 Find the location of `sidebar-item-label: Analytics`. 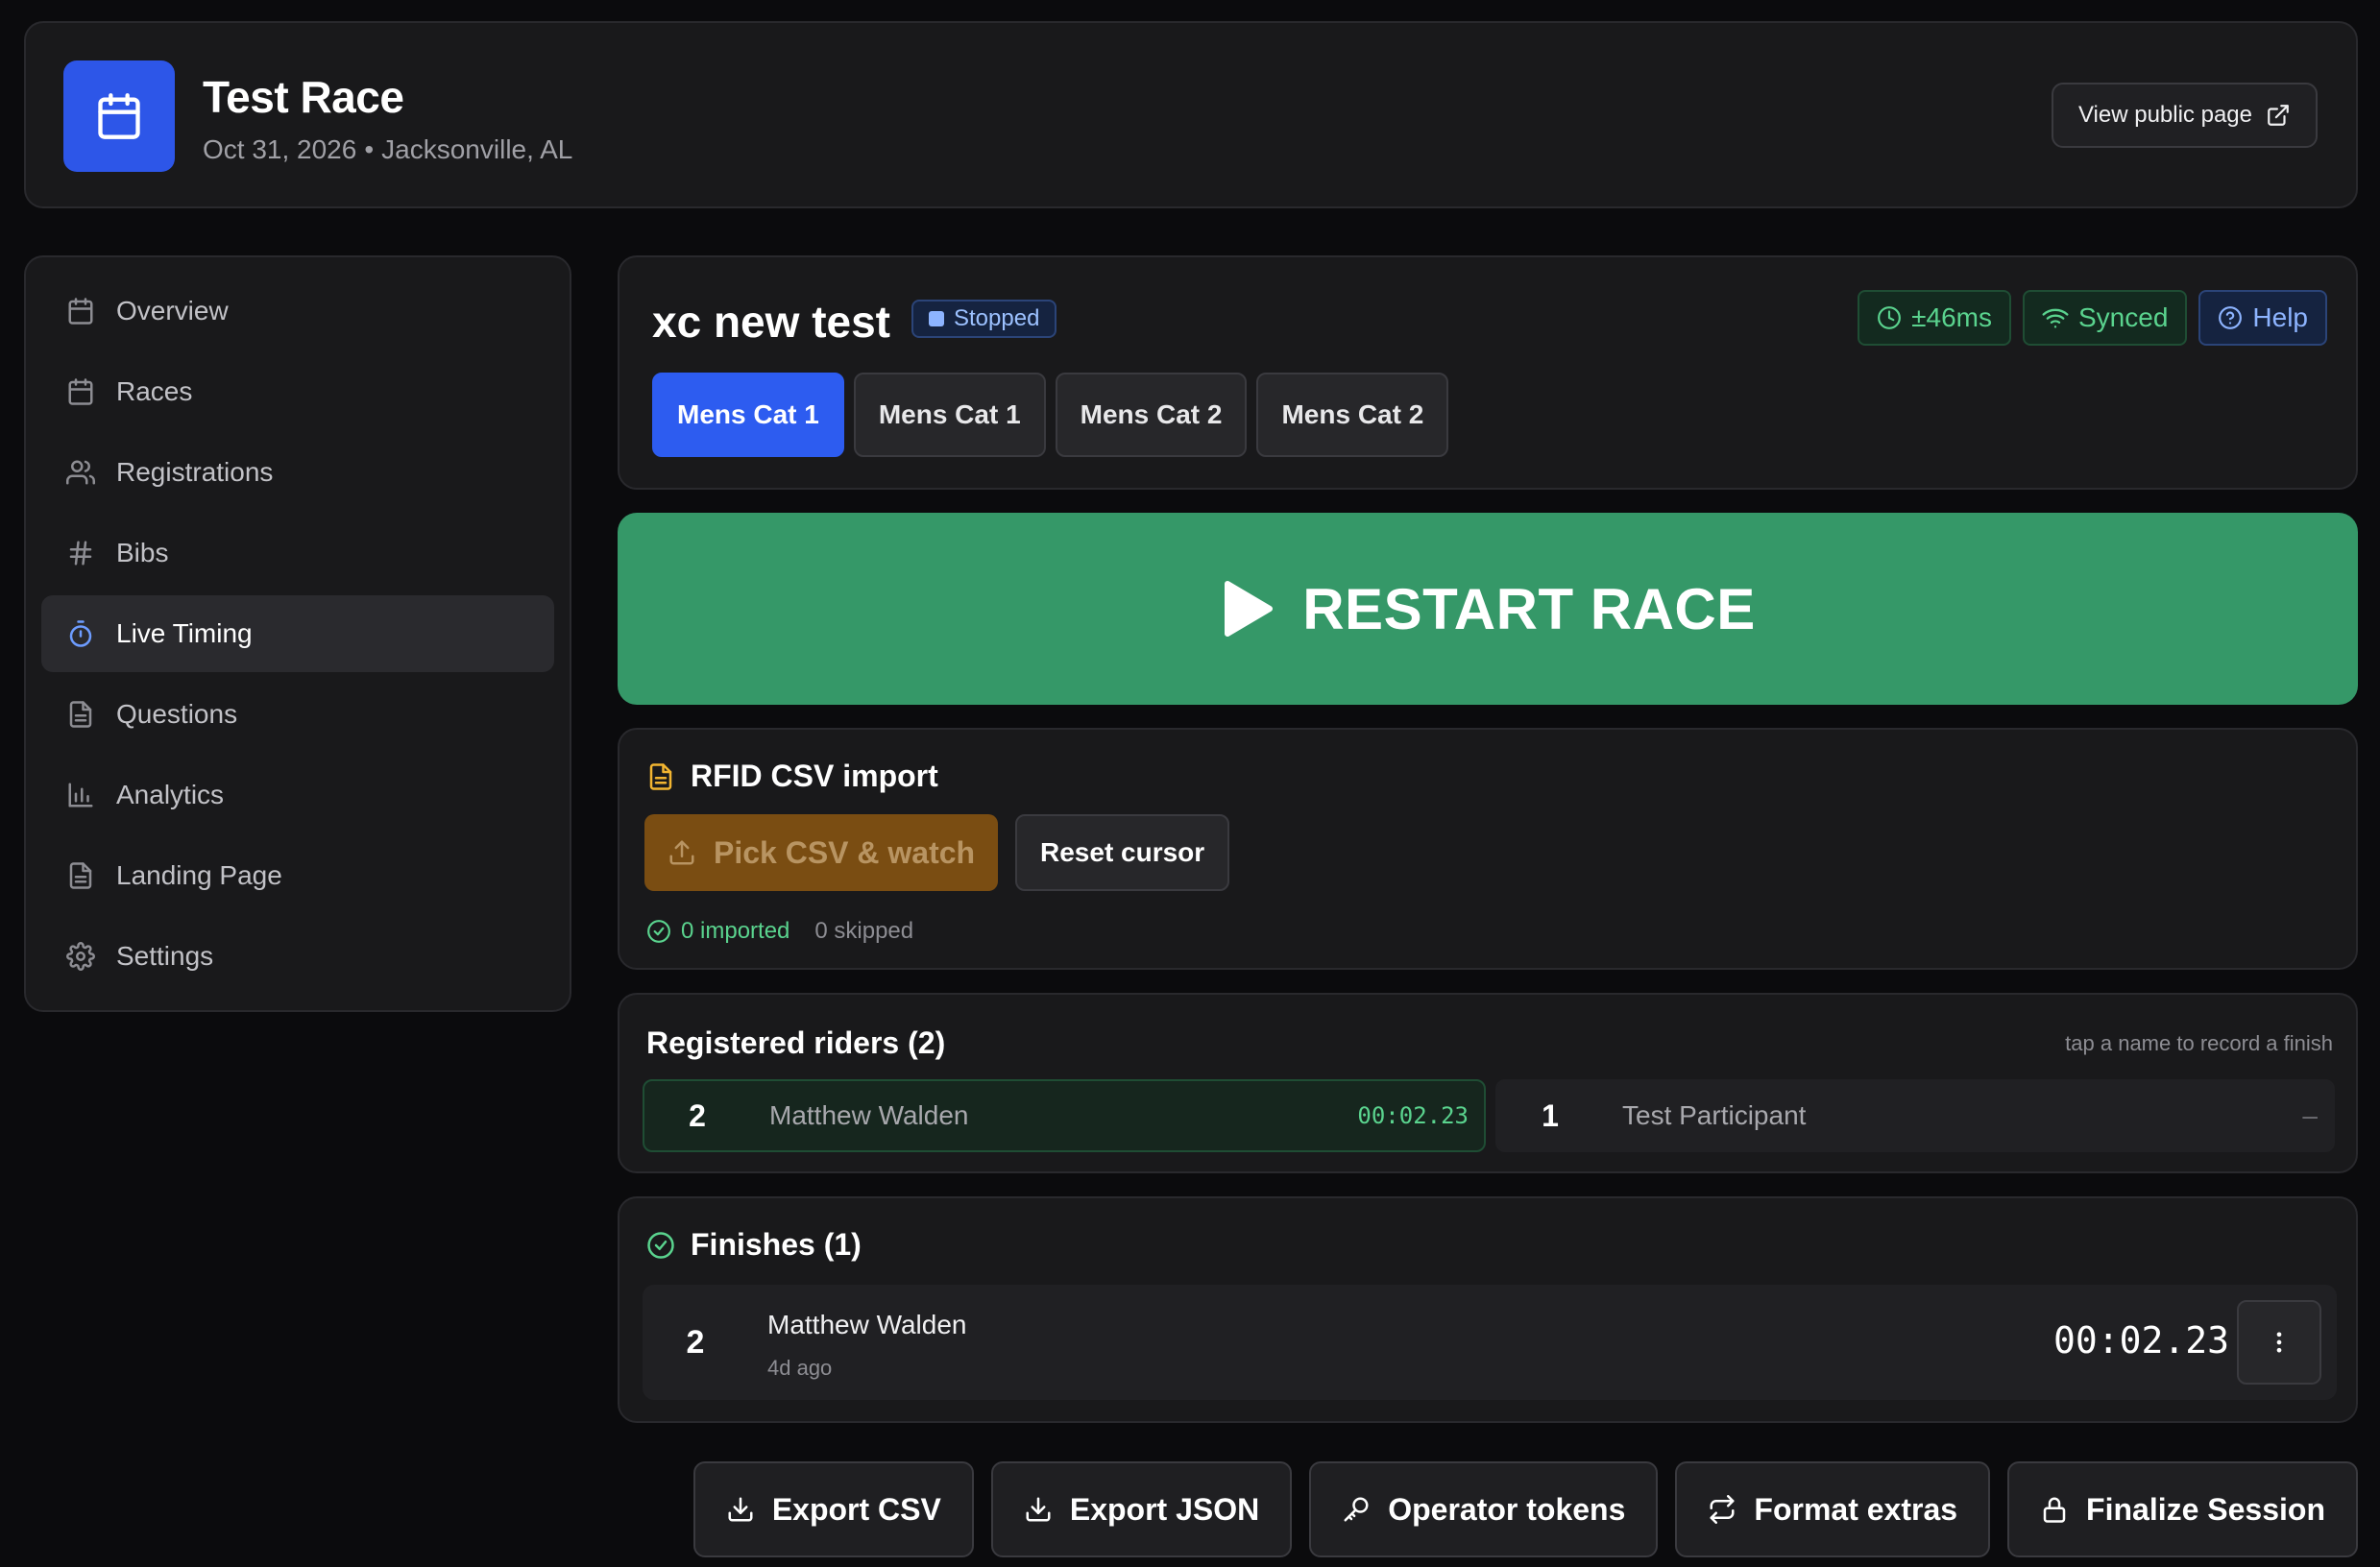

sidebar-item-label: Analytics is located at coordinates (171, 795).